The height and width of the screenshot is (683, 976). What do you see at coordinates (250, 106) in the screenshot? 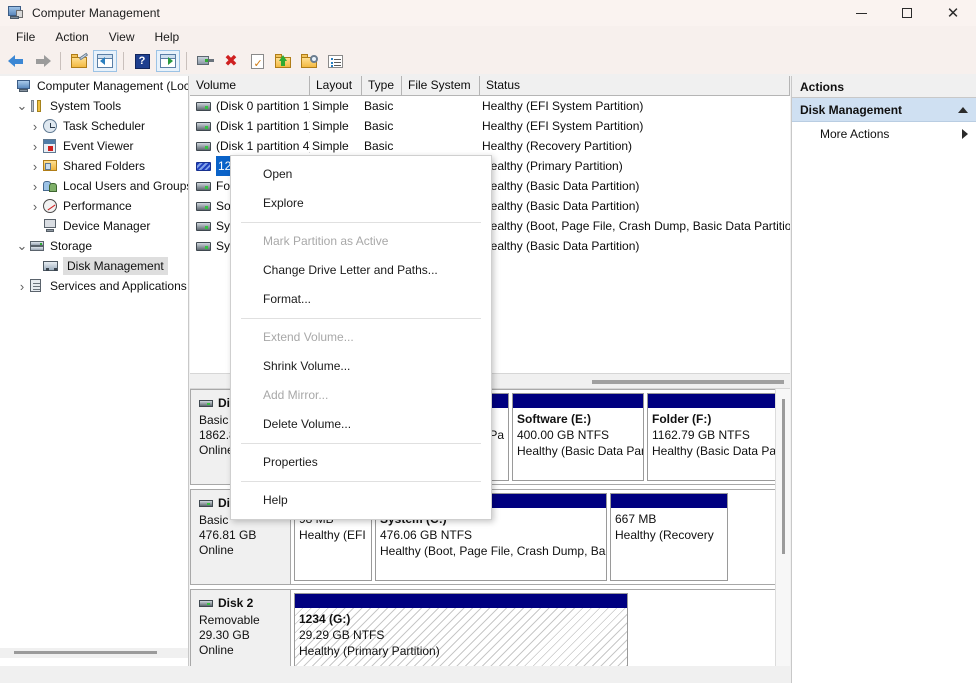
I see `volume-name-cell: (Disk 0 partition 1)` at bounding box center [250, 106].